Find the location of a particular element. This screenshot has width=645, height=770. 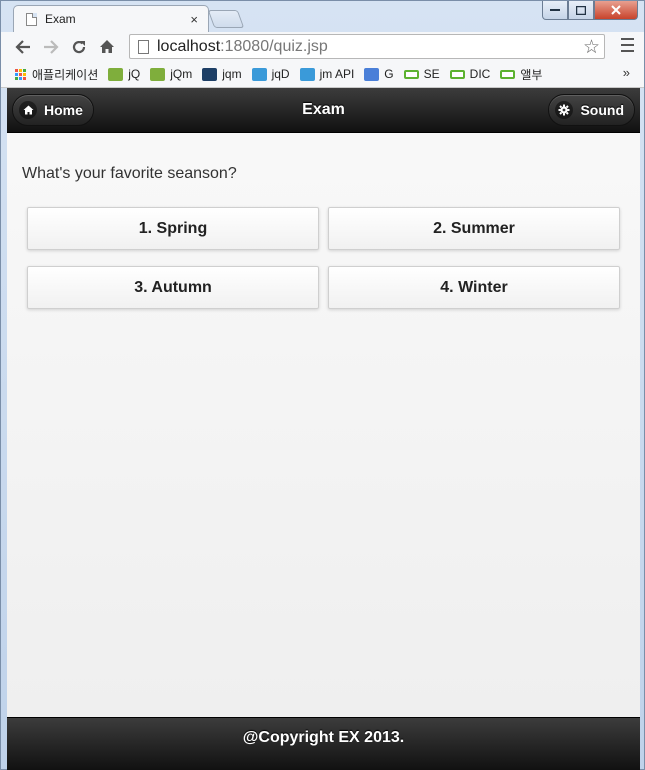

bookmark-label: DIC is located at coordinates (480, 74).